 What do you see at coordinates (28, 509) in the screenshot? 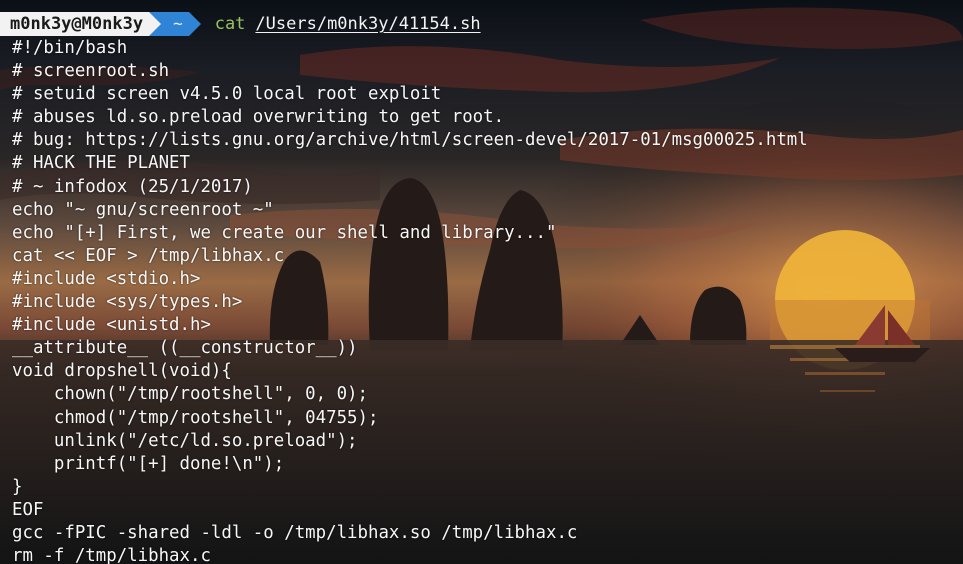
I see `output-line: EOF` at bounding box center [28, 509].